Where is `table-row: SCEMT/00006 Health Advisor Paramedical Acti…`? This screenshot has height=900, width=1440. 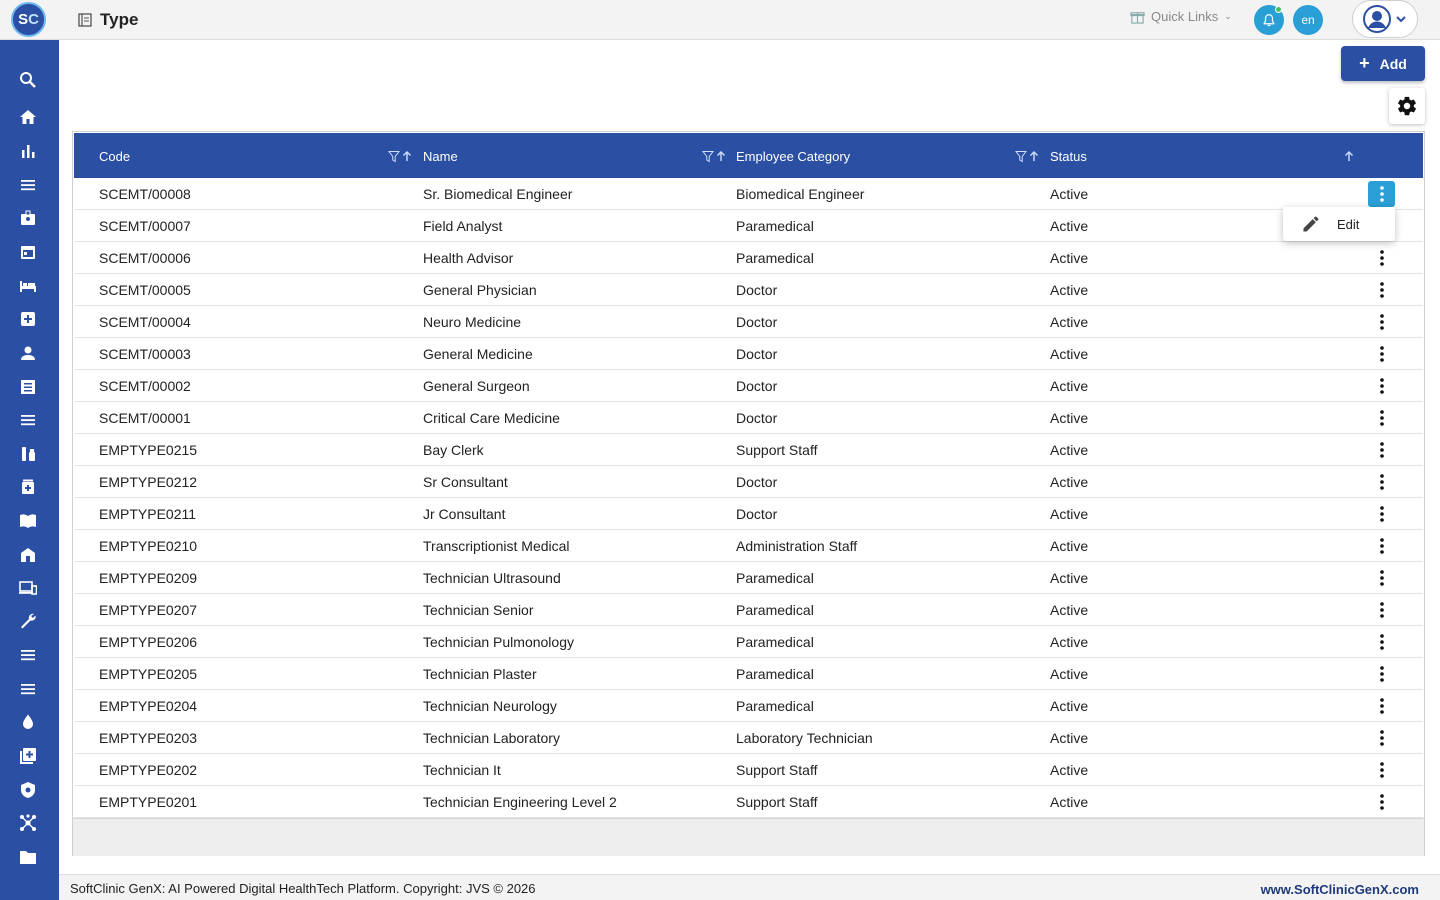 table-row: SCEMT/00006 Health Advisor Paramedical Acti… is located at coordinates (748, 258).